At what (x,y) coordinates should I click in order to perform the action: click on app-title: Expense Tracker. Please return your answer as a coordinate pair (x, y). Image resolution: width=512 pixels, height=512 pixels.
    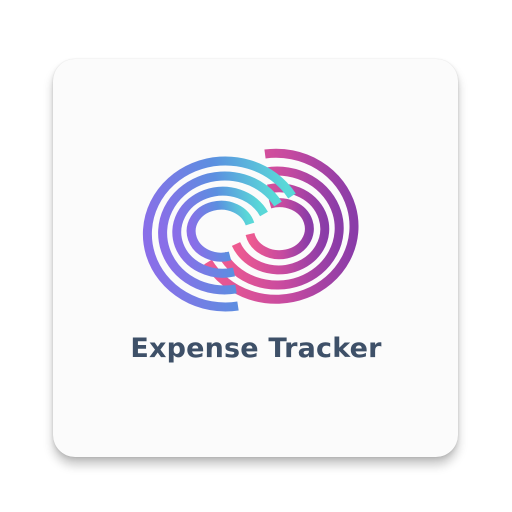
    Looking at the image, I should click on (256, 348).